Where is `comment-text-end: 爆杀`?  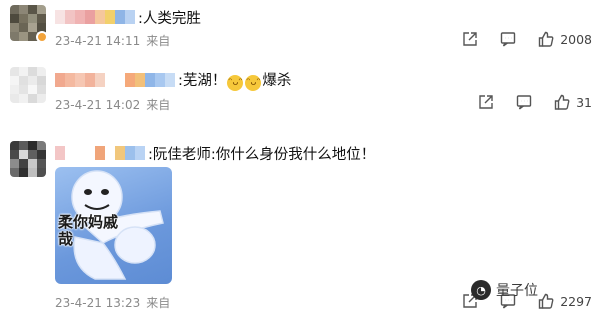 comment-text-end: 爆杀 is located at coordinates (277, 81).